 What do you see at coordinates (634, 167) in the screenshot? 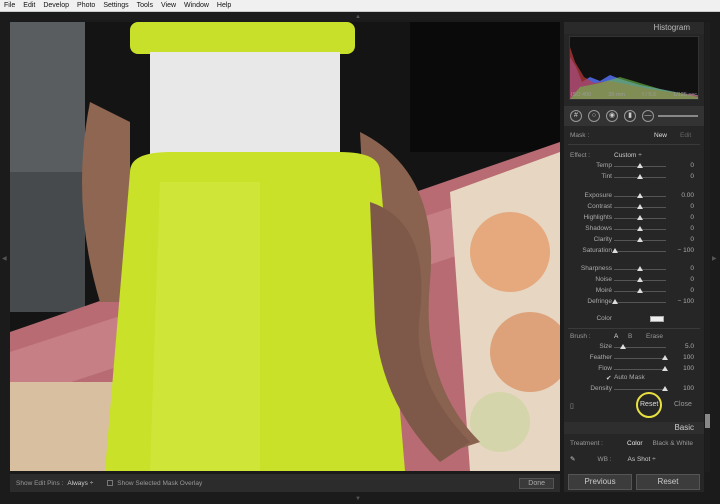
I see `slider-temp: Temp 0` at bounding box center [634, 167].